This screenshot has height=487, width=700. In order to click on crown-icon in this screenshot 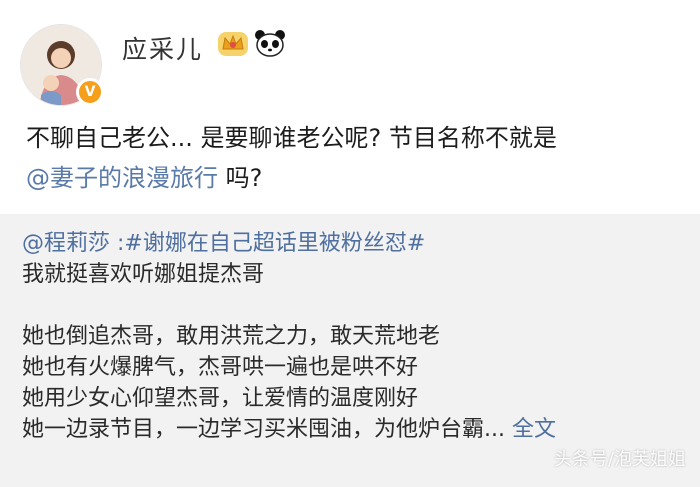, I will do `click(233, 43)`.